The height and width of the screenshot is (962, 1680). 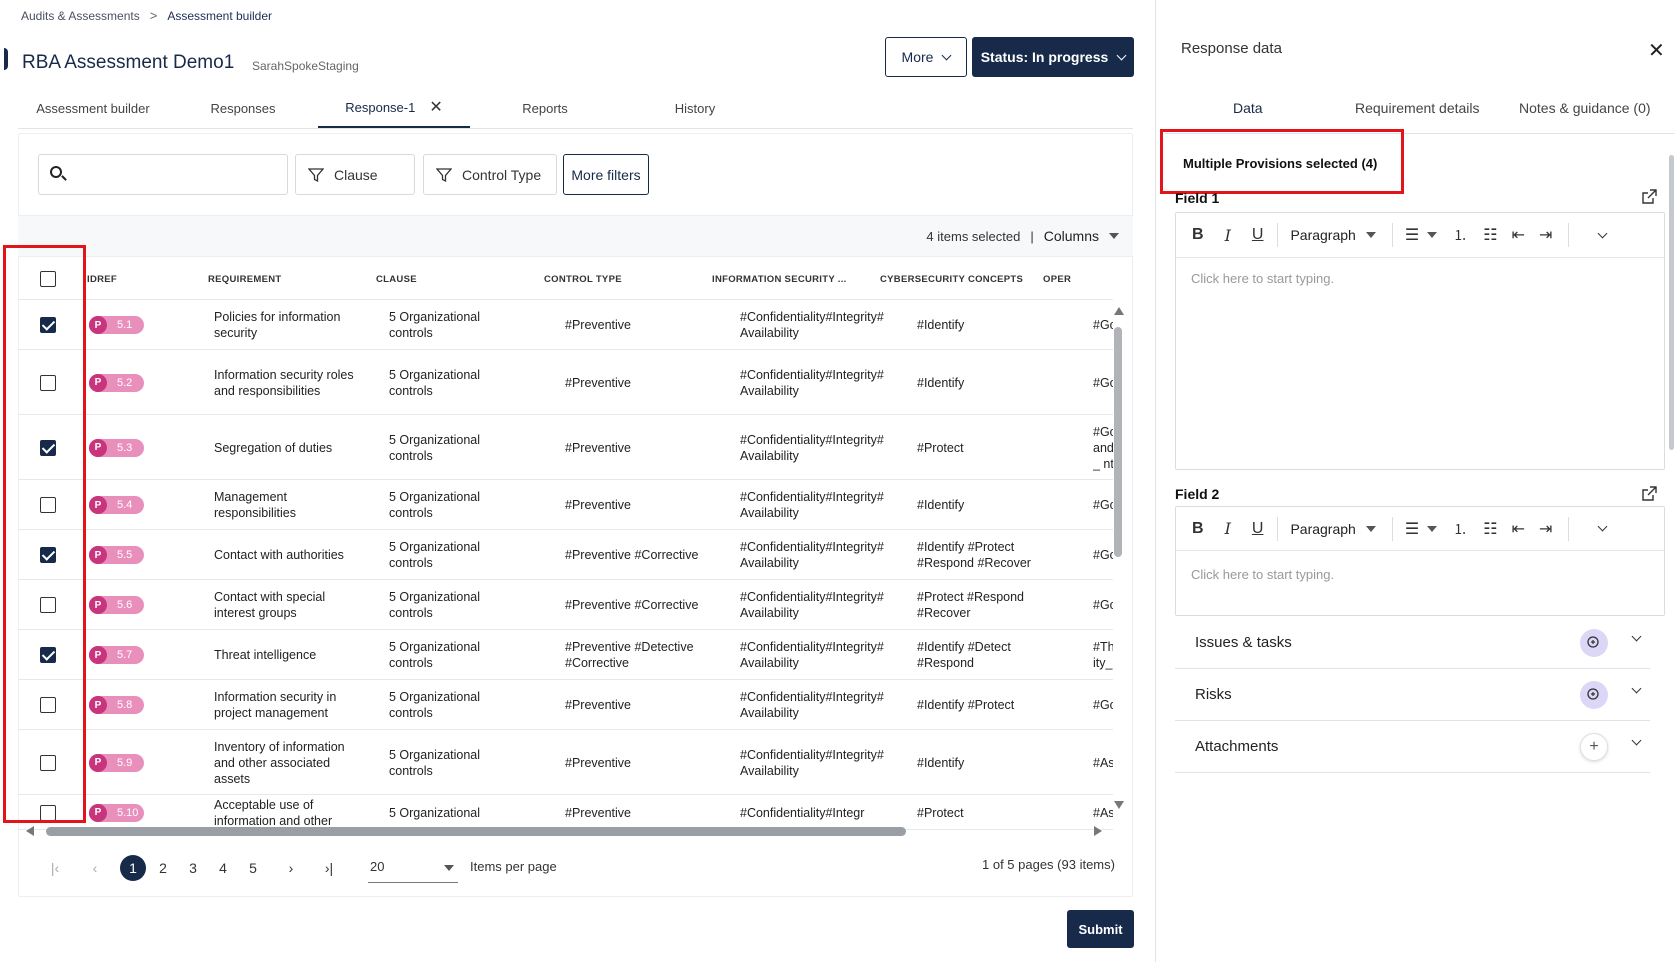 What do you see at coordinates (1412, 747) in the screenshot?
I see `accordion-attachments: Attachments +` at bounding box center [1412, 747].